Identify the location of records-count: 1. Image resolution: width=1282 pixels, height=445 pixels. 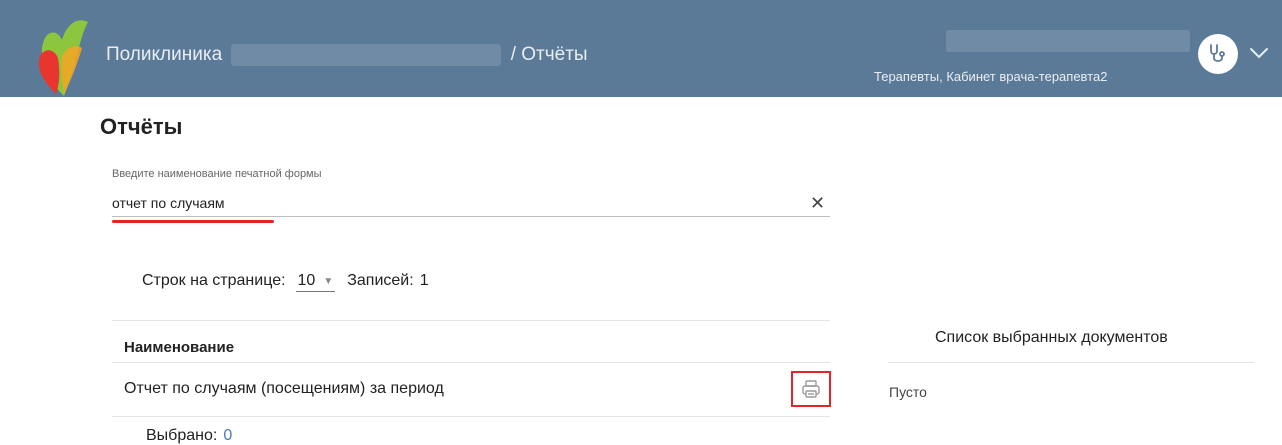
(424, 280).